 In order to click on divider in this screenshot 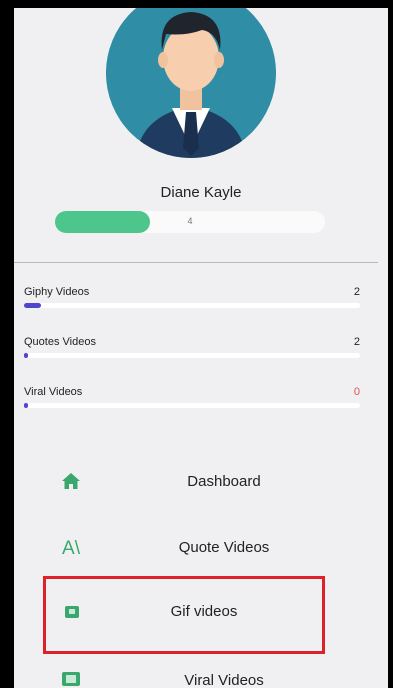, I will do `click(196, 262)`.